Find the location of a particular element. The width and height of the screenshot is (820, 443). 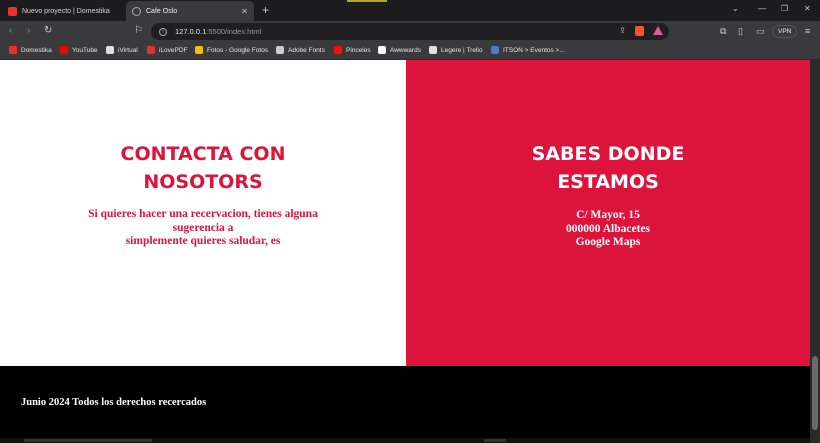

bookmark-awwwards: Awwwards is located at coordinates (399, 50).